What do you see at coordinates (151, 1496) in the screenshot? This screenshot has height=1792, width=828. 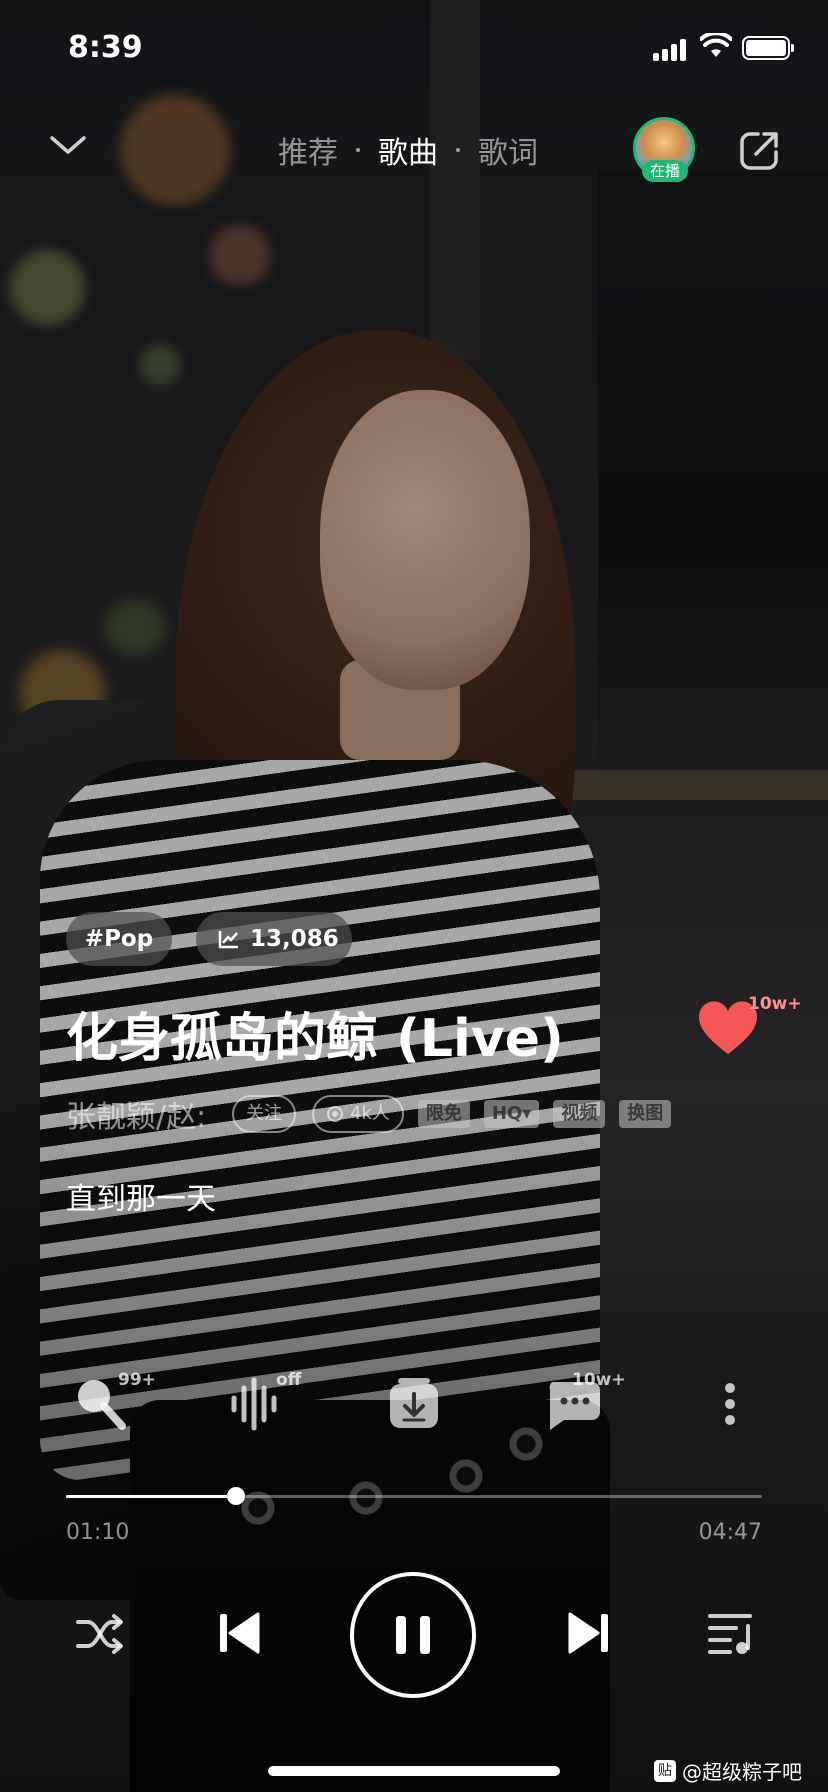 I see `progress-fill` at bounding box center [151, 1496].